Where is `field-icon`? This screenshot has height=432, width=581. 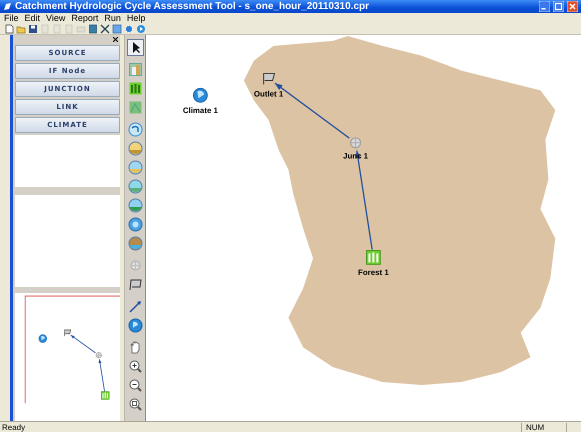
field-icon is located at coordinates (135, 107).